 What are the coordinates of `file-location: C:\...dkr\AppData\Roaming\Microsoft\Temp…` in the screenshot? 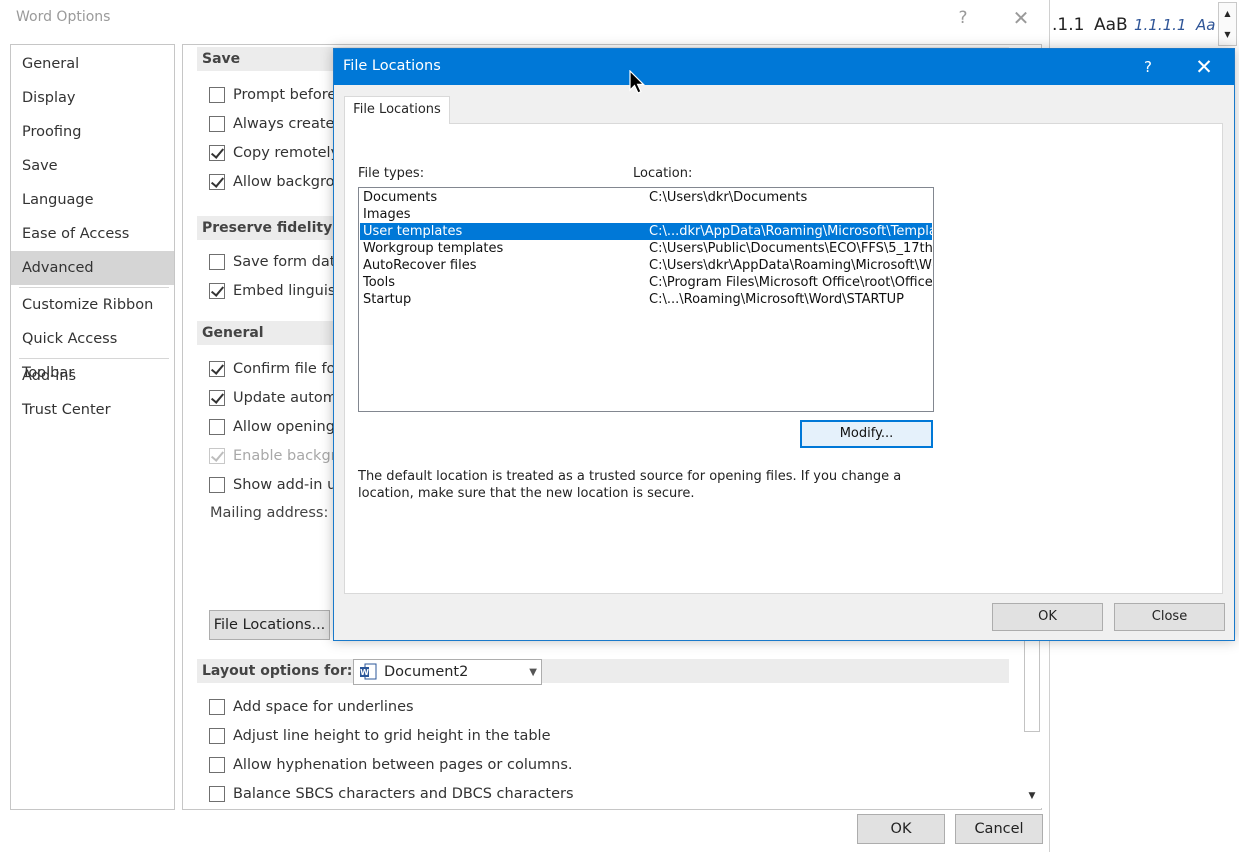 It's located at (790, 231).